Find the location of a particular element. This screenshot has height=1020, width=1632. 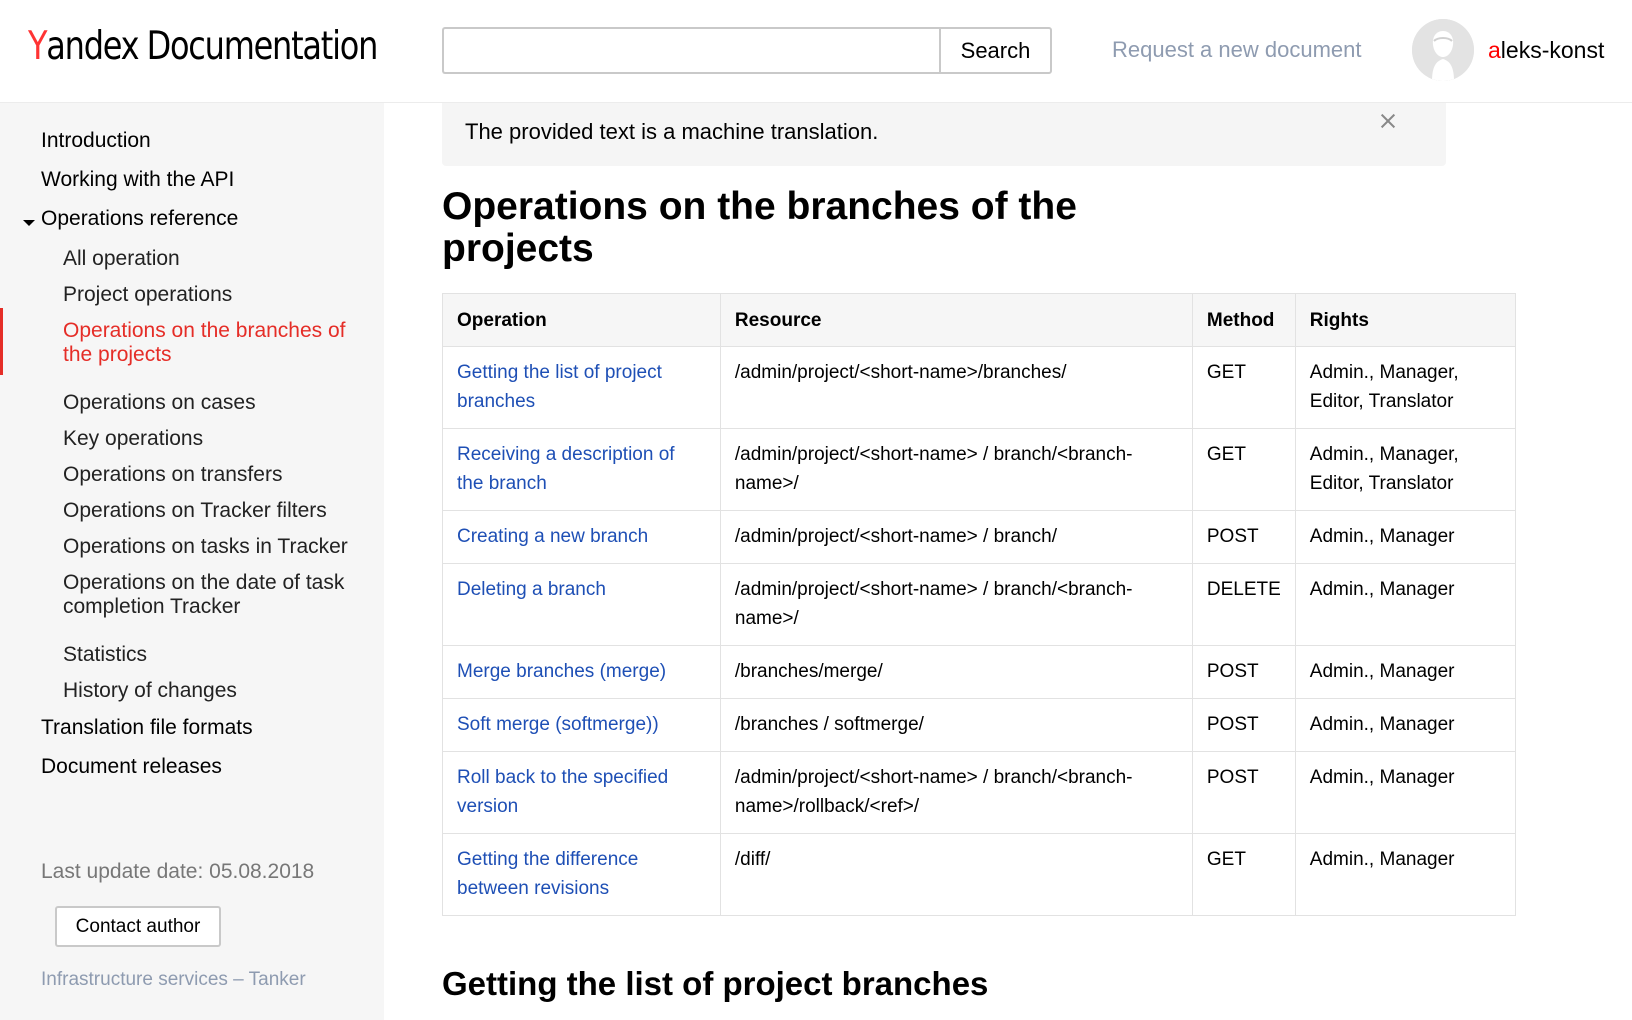

close-icon is located at coordinates (1388, 121).